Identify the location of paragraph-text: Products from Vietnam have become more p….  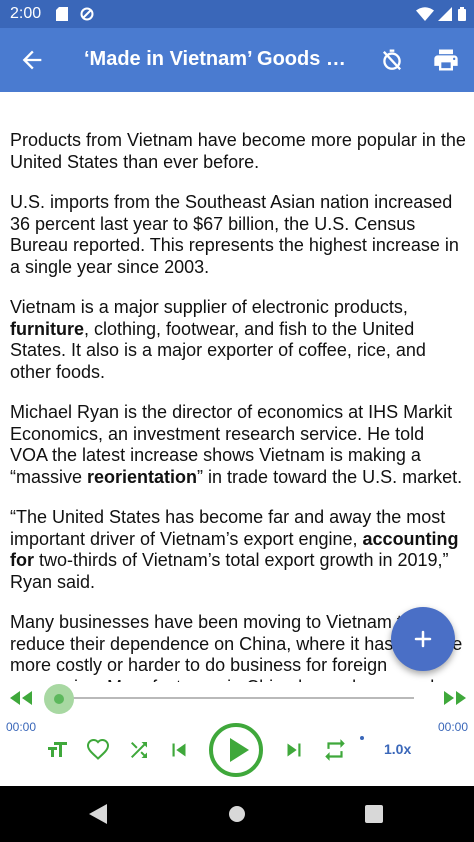
(238, 151).